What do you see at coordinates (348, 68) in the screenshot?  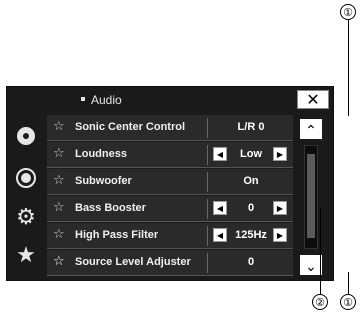 I see `callout-1-top-leader` at bounding box center [348, 68].